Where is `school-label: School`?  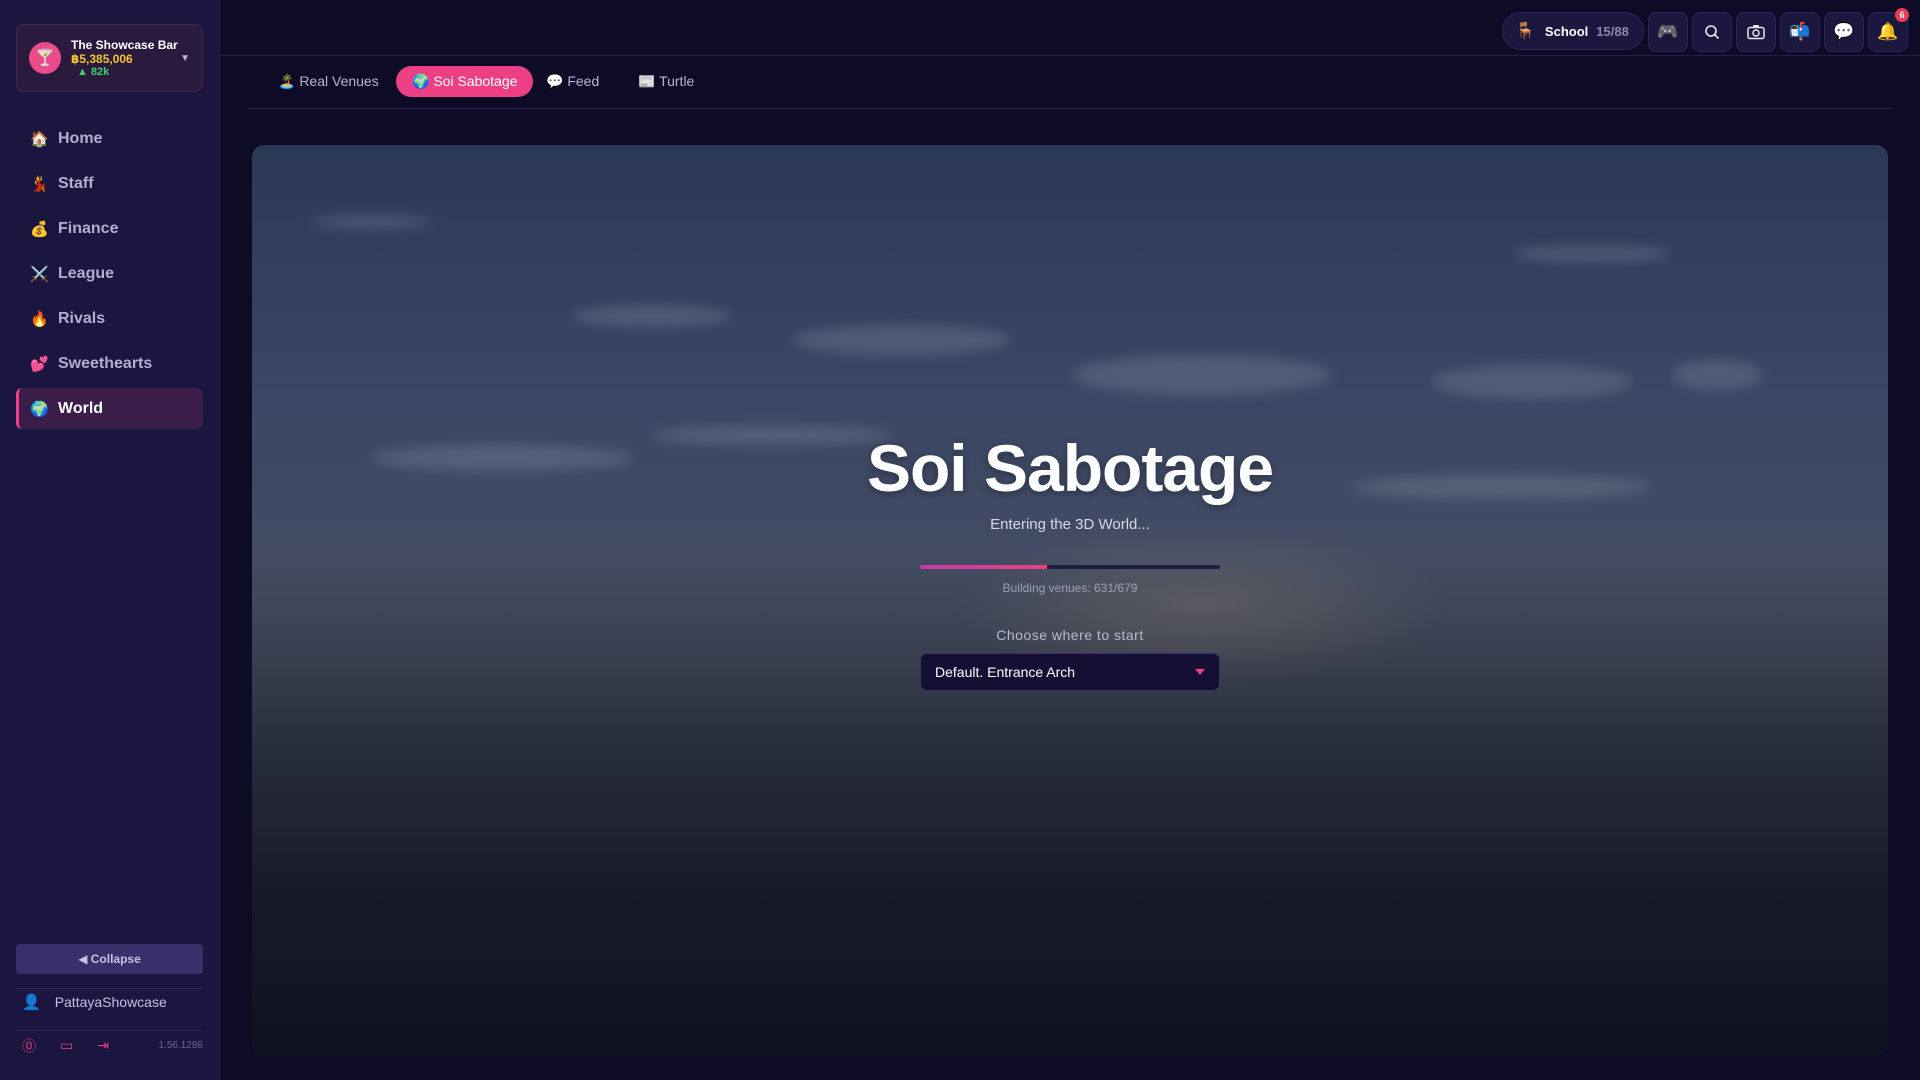
school-label: School is located at coordinates (1566, 31).